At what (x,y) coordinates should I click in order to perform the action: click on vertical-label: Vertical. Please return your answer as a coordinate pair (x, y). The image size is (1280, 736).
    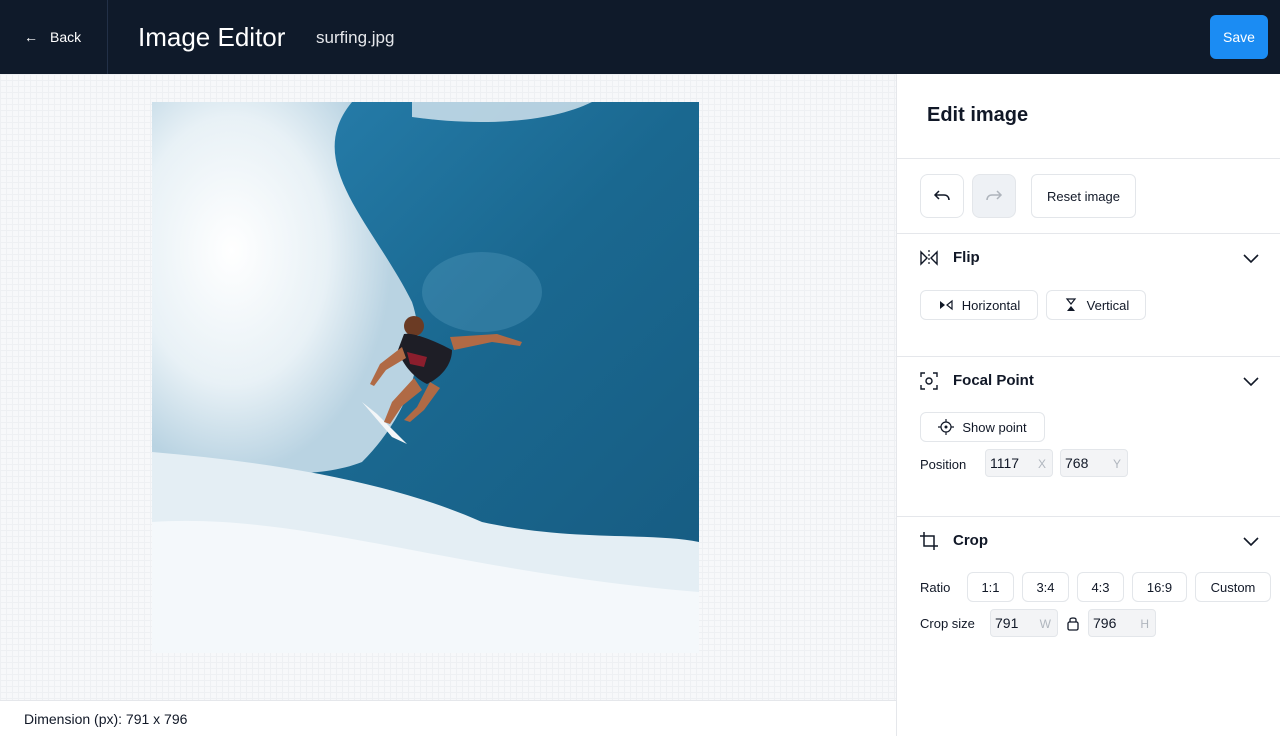
    Looking at the image, I should click on (1108, 305).